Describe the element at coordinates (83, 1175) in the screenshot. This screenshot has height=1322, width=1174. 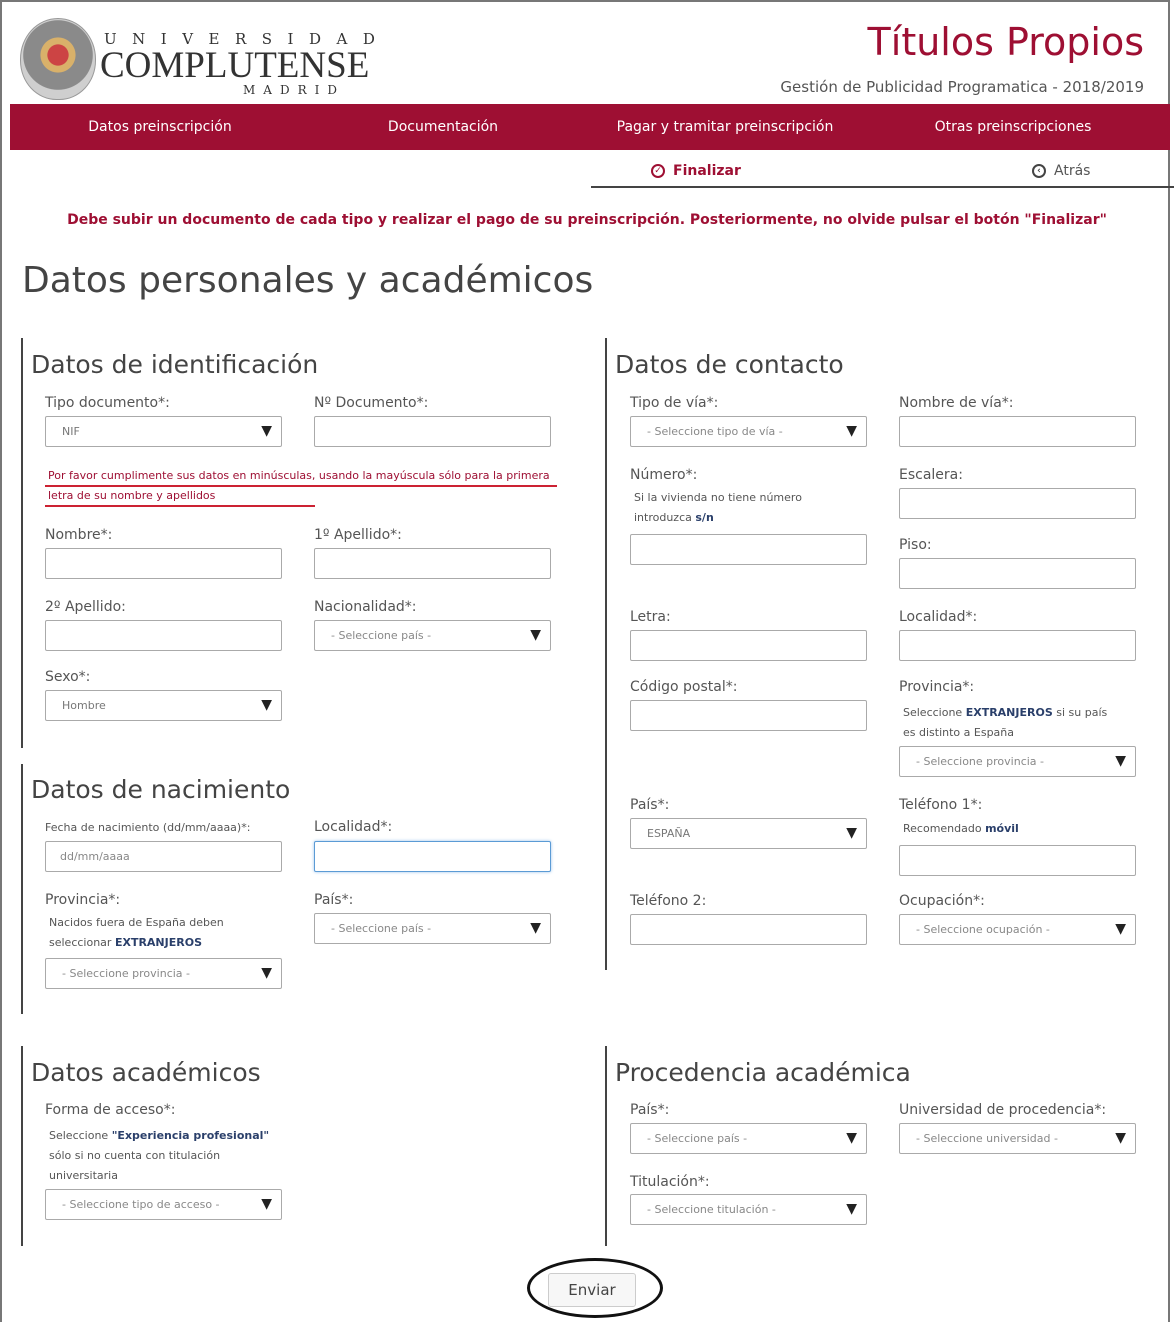
I see `hint-line: universitaria` at that location.